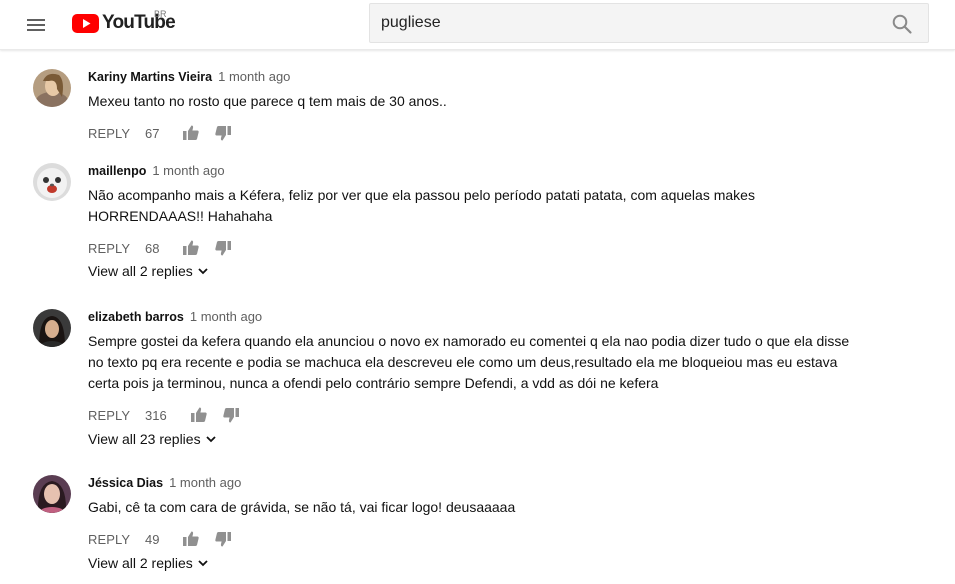 The height and width of the screenshot is (584, 955). I want to click on search-input, so click(620, 23).